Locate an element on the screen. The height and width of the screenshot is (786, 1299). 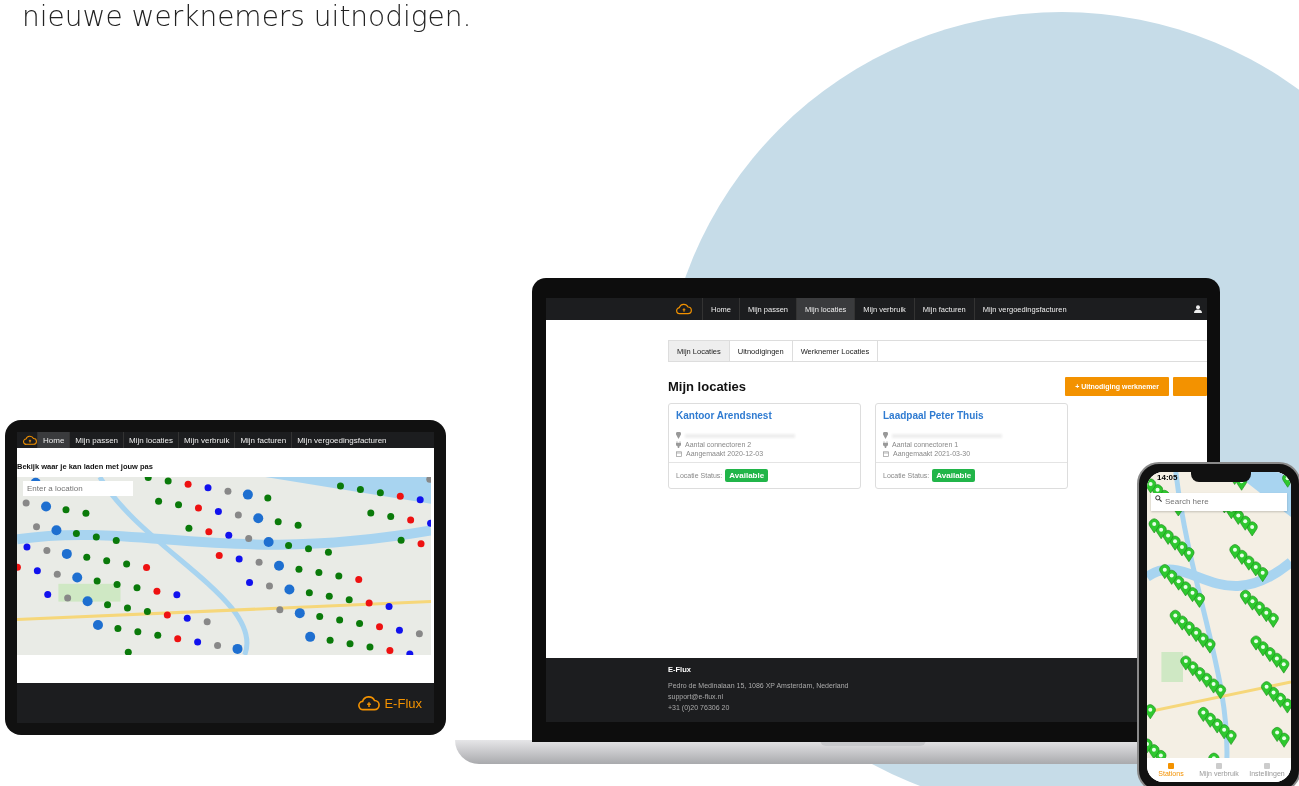
page-heading: nieuwe werknemers uitnodigen. is located at coordinates (247, 16).